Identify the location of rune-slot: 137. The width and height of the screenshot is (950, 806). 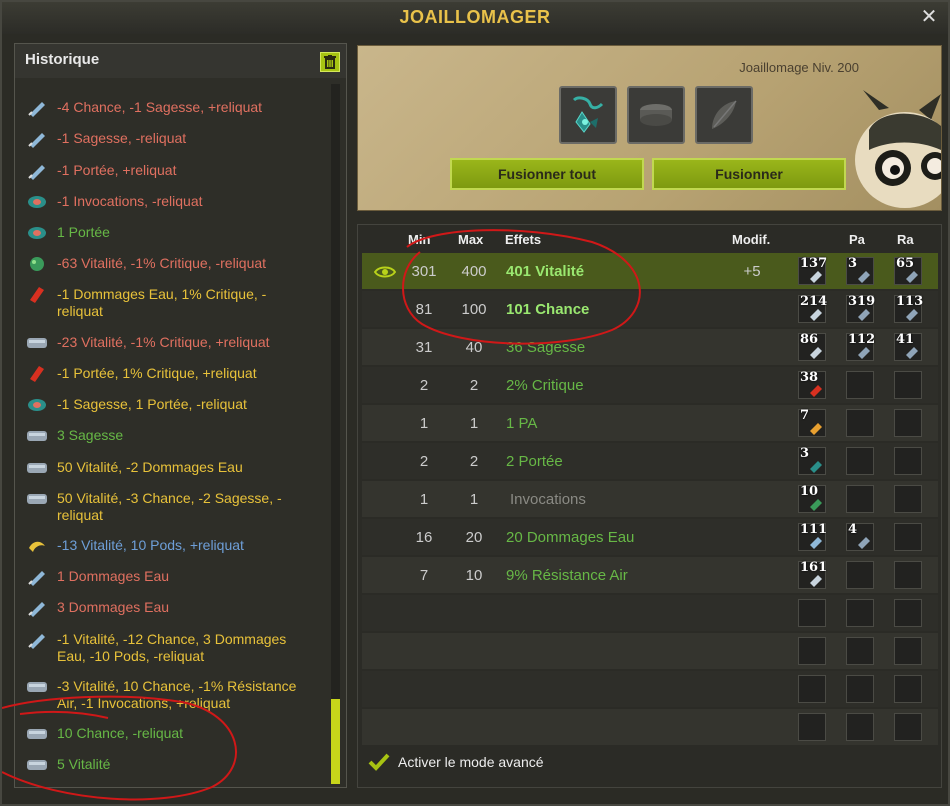
(812, 270).